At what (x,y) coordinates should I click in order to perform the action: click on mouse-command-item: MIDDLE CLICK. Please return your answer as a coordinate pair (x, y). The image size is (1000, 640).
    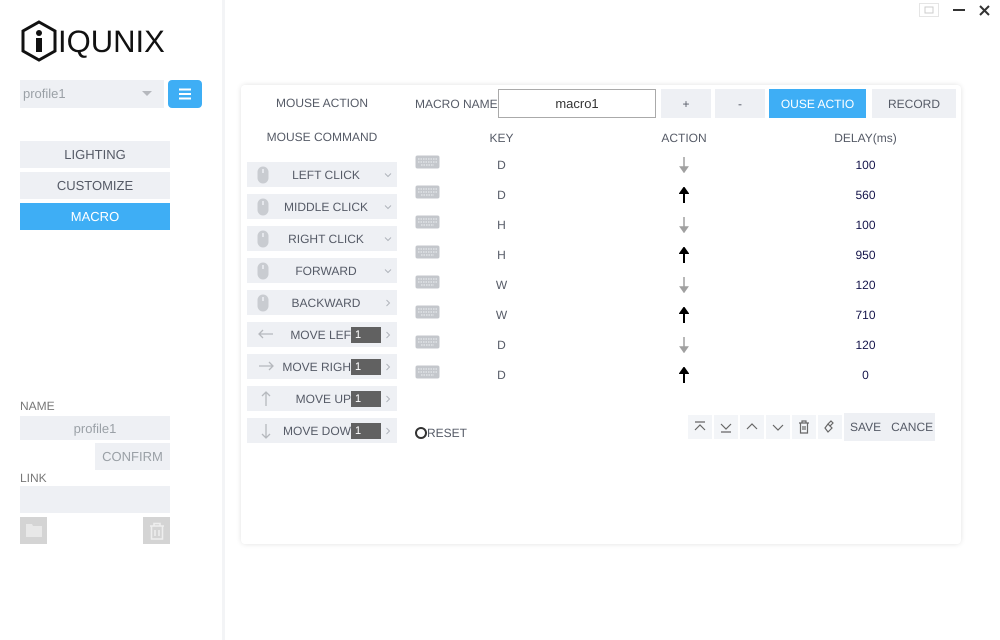
    Looking at the image, I should click on (322, 206).